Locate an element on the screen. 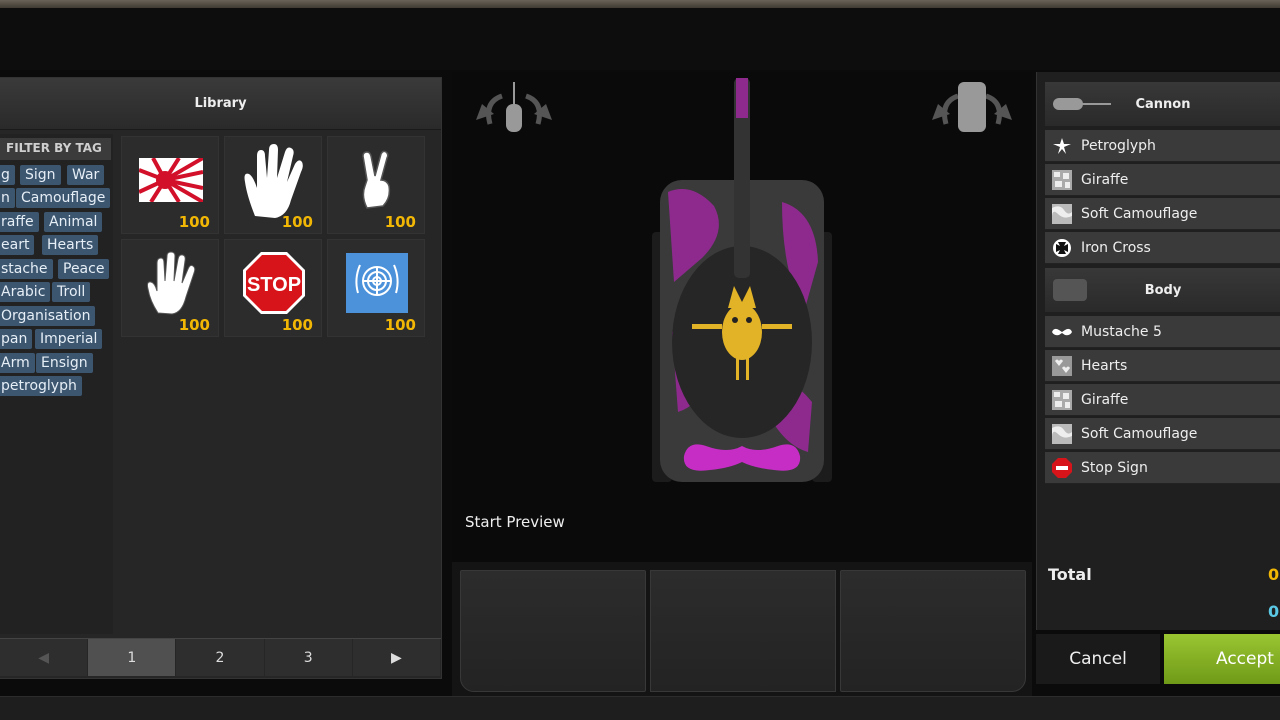  applied-decal-label: Iron Cross is located at coordinates (1116, 247).